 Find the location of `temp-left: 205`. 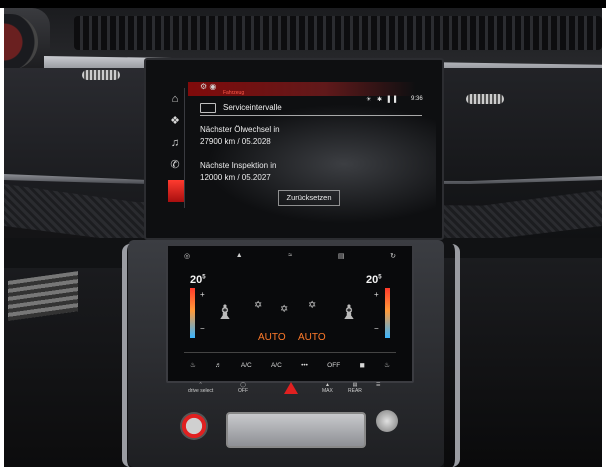

temp-left: 205 is located at coordinates (198, 280).